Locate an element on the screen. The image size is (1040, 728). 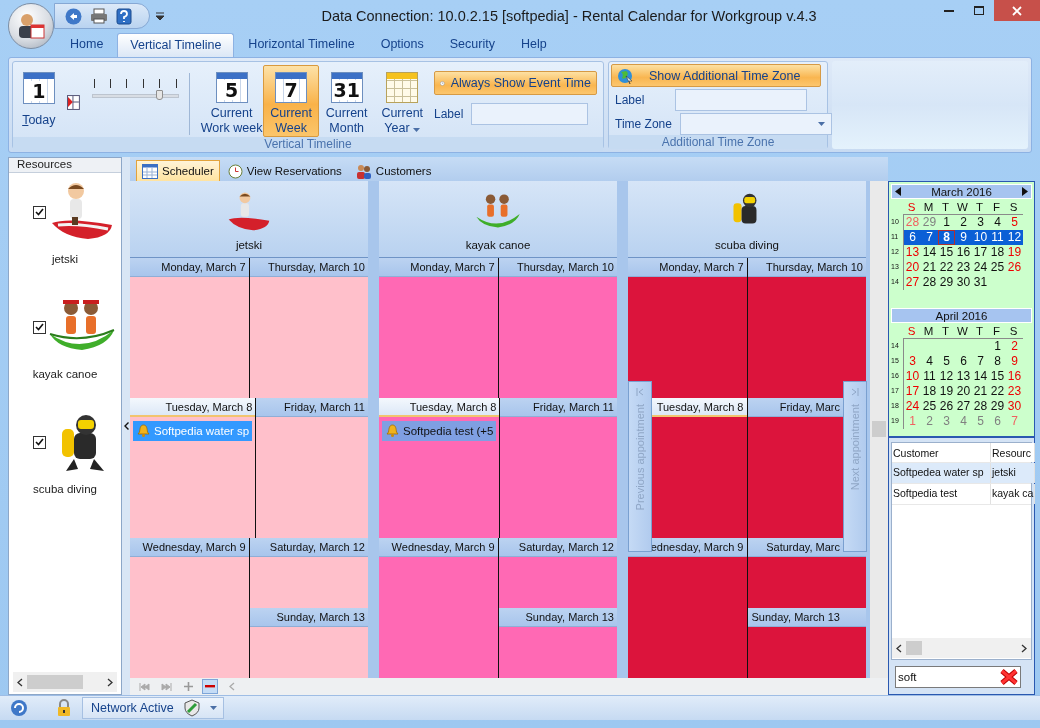
column-header: Customer is located at coordinates (941, 452).